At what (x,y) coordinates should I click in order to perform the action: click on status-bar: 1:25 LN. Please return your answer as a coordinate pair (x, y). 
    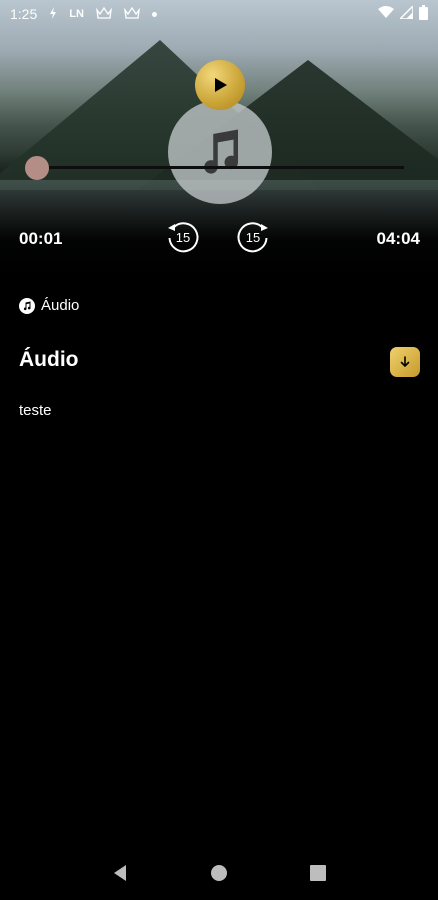
    Looking at the image, I should click on (219, 14).